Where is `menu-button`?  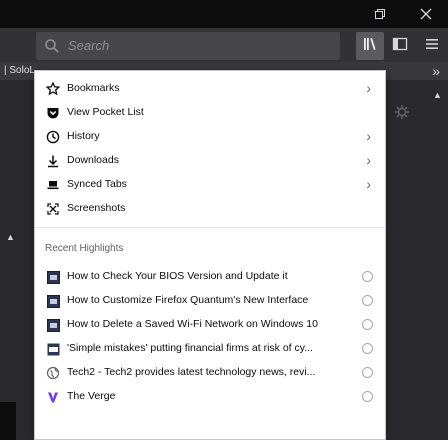 menu-button is located at coordinates (432, 46).